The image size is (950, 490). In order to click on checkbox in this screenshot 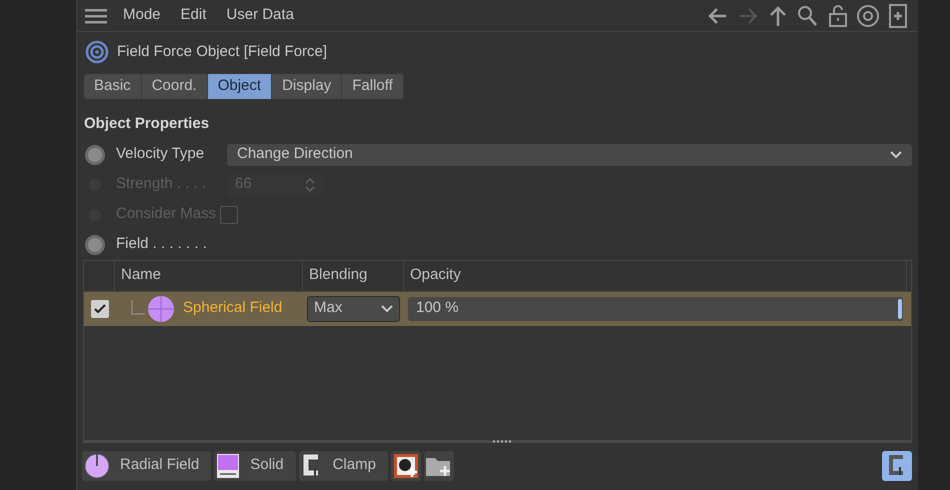, I will do `click(99, 309)`.